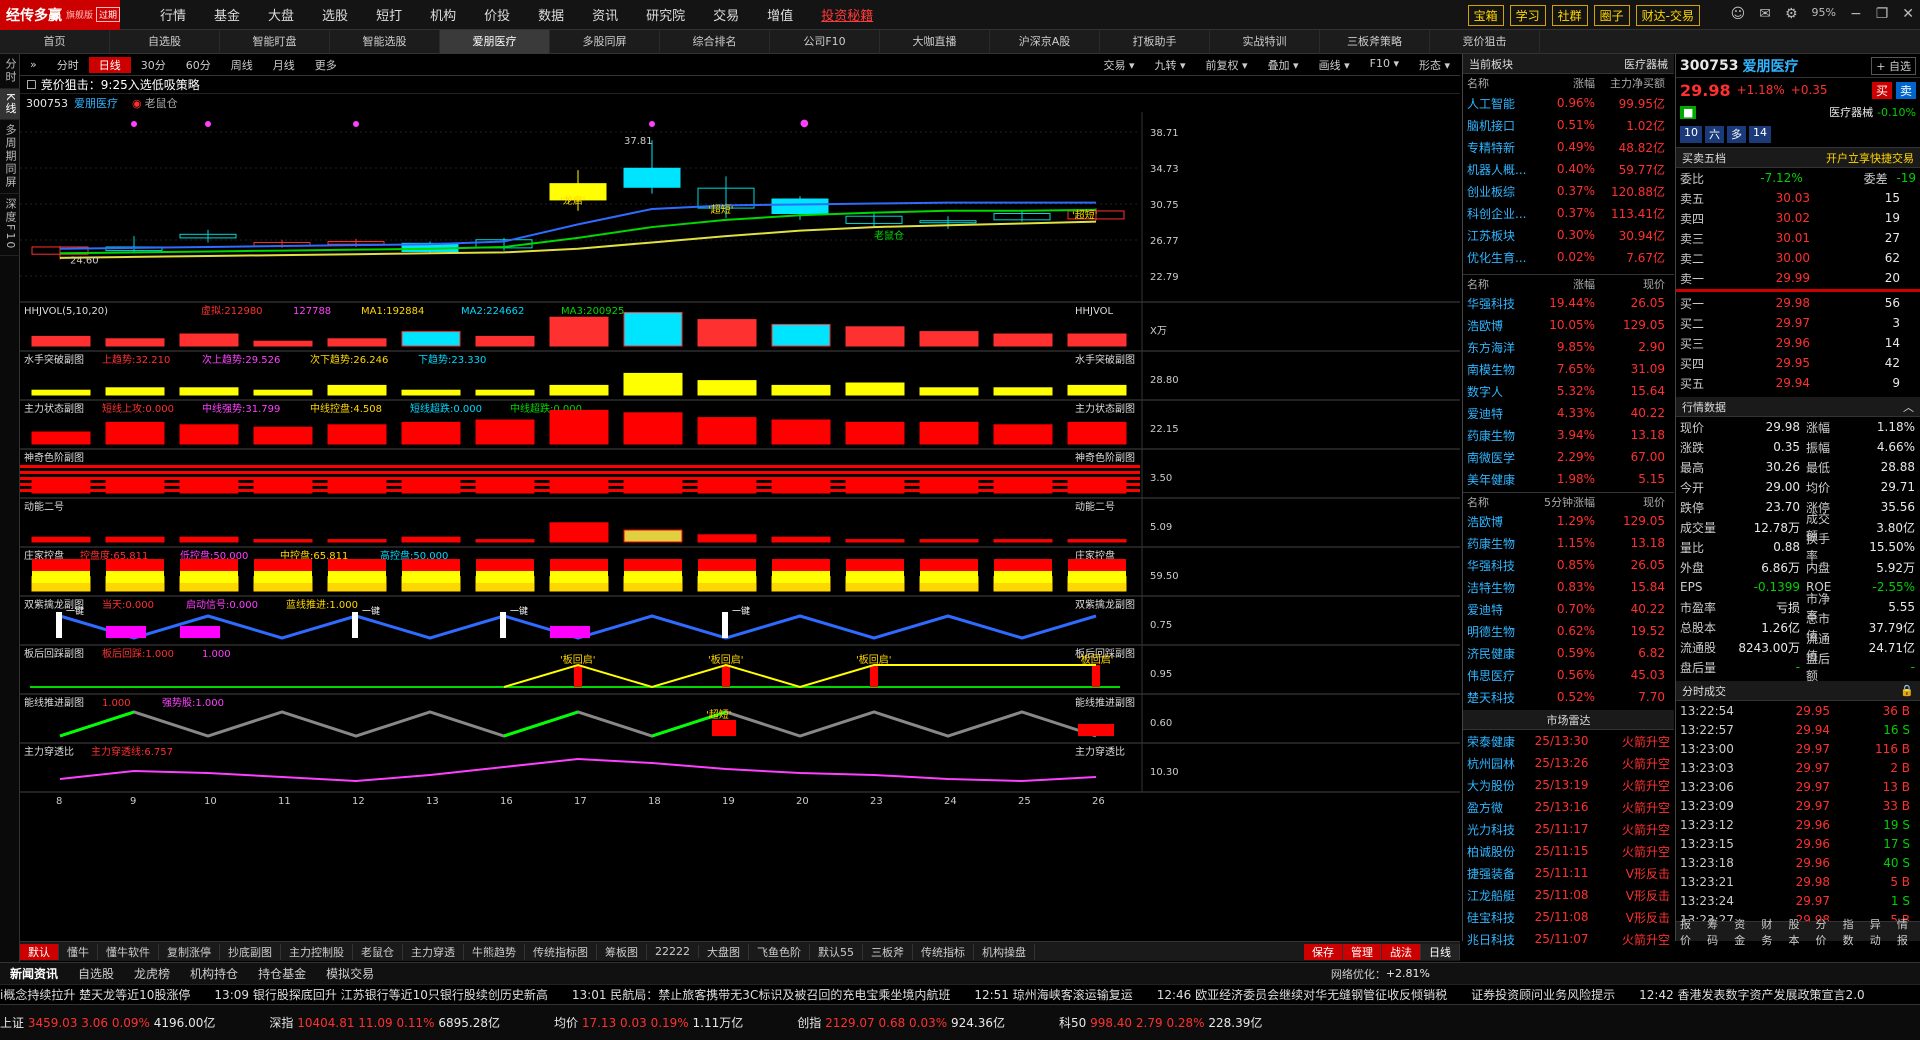 Image resolution: width=1920 pixels, height=1040 pixels. I want to click on template-tab-0: 默认, so click(39, 951).